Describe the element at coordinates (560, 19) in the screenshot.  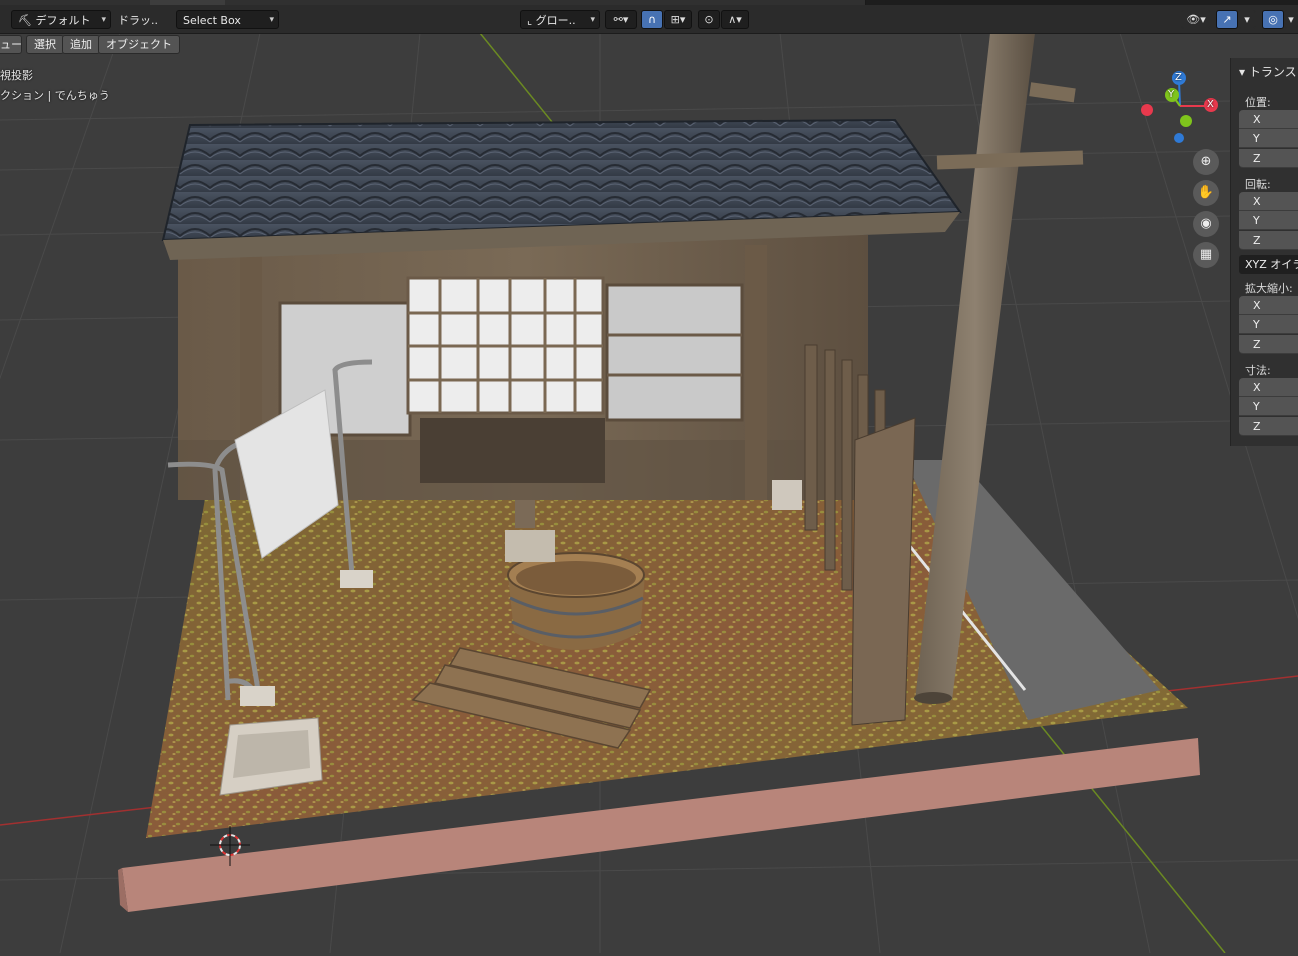
I see `orientation-dropdown: ⌞ グロー.. ▾` at that location.